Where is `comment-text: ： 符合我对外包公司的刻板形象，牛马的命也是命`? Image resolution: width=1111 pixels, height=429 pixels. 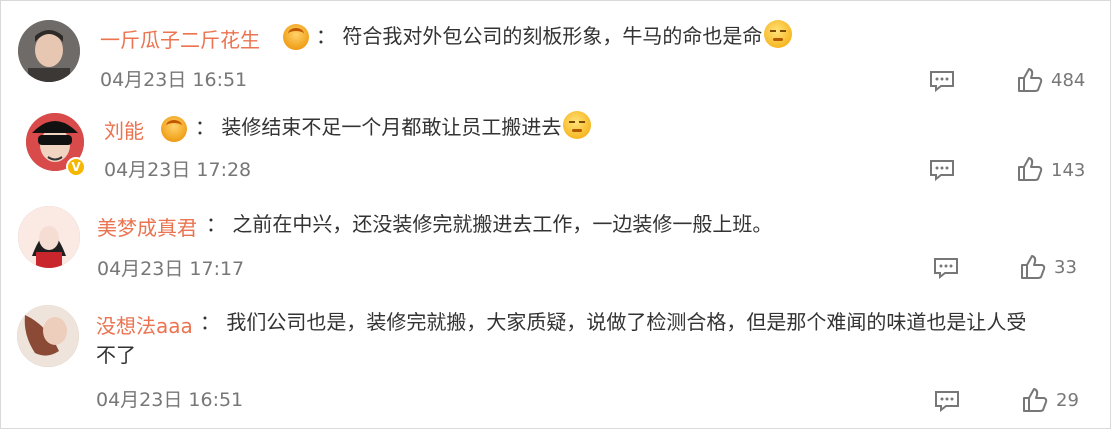
comment-text: ： 符合我对外包公司的刻板形象，牛马的命也是命 is located at coordinates (696, 36).